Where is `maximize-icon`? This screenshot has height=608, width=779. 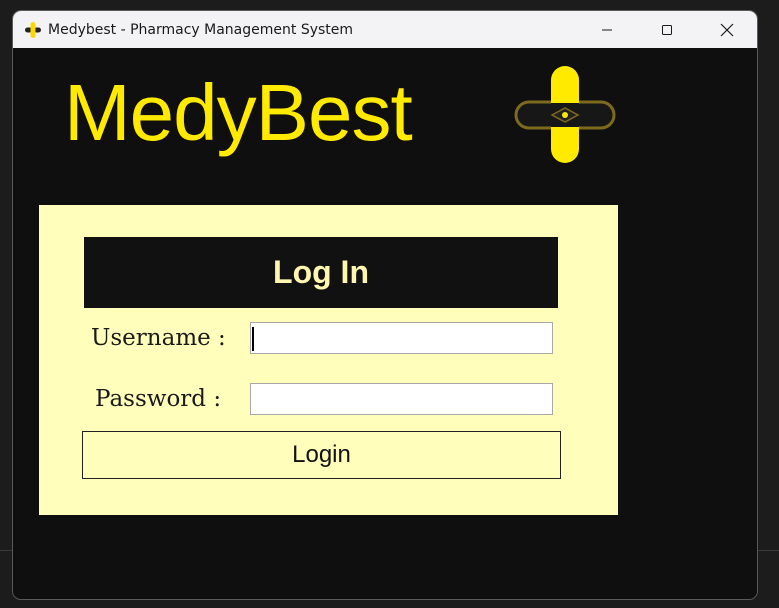
maximize-icon is located at coordinates (667, 29).